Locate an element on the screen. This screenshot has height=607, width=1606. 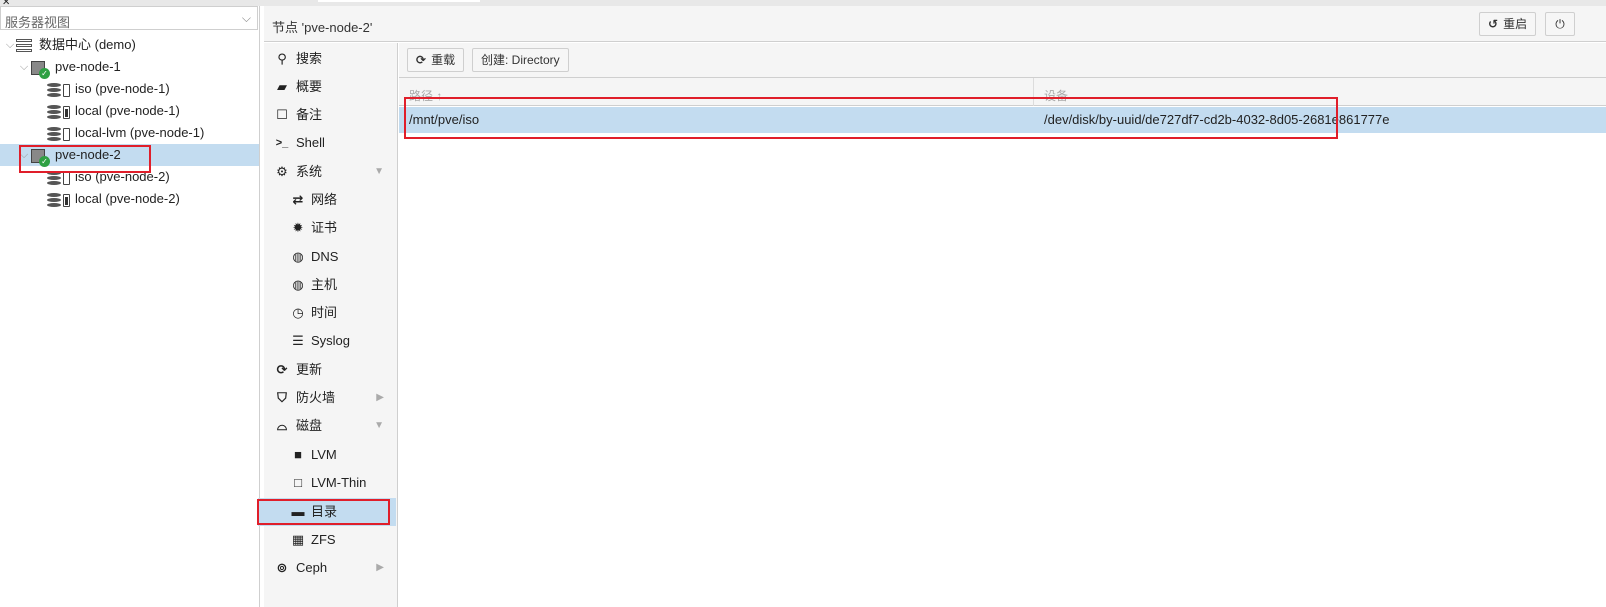
nav-item-label: 搜索 is located at coordinates (309, 58).